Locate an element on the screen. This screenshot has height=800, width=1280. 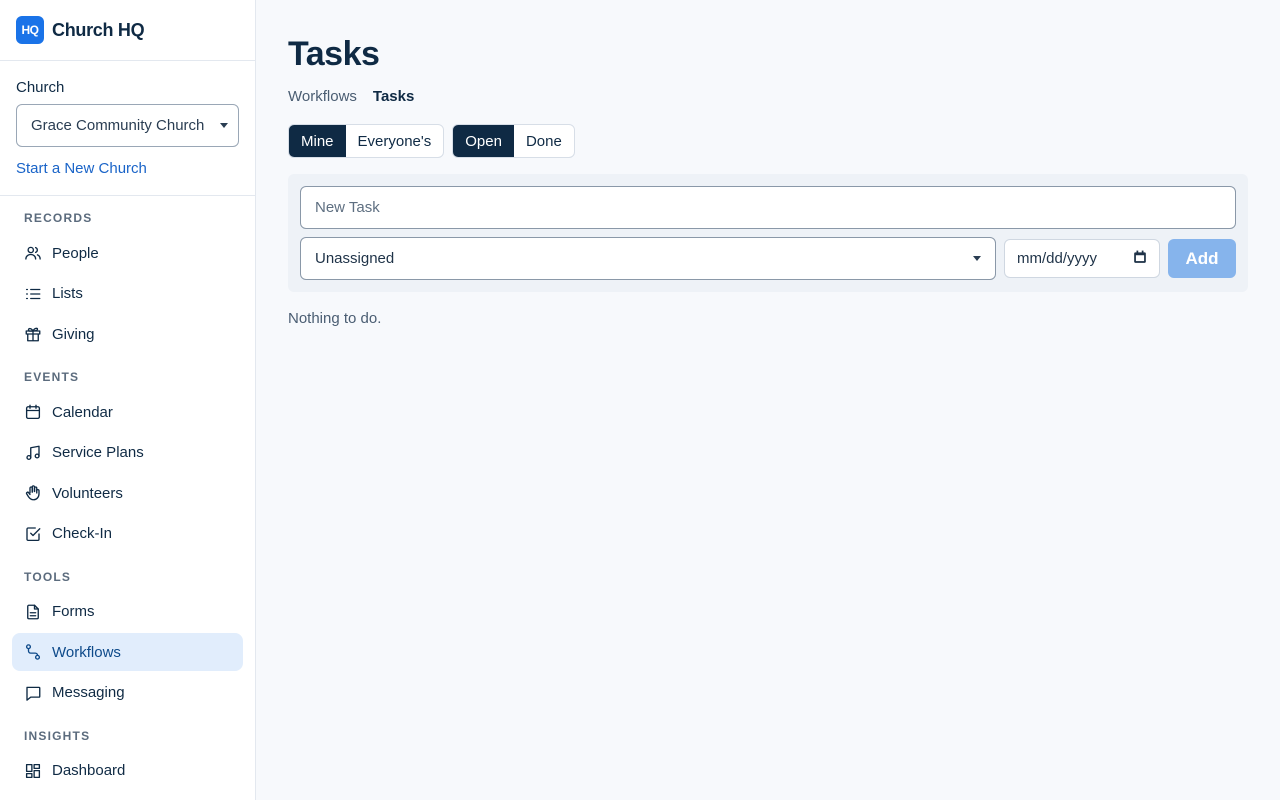
sidebar-item-people: People is located at coordinates (127, 253).